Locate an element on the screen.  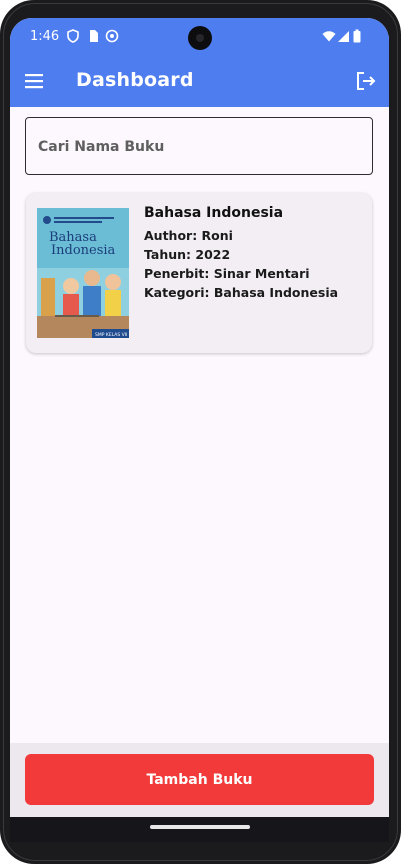
book-cover-image: Bahasa Indonesia SMP KELAS VII is located at coordinates (83, 273).